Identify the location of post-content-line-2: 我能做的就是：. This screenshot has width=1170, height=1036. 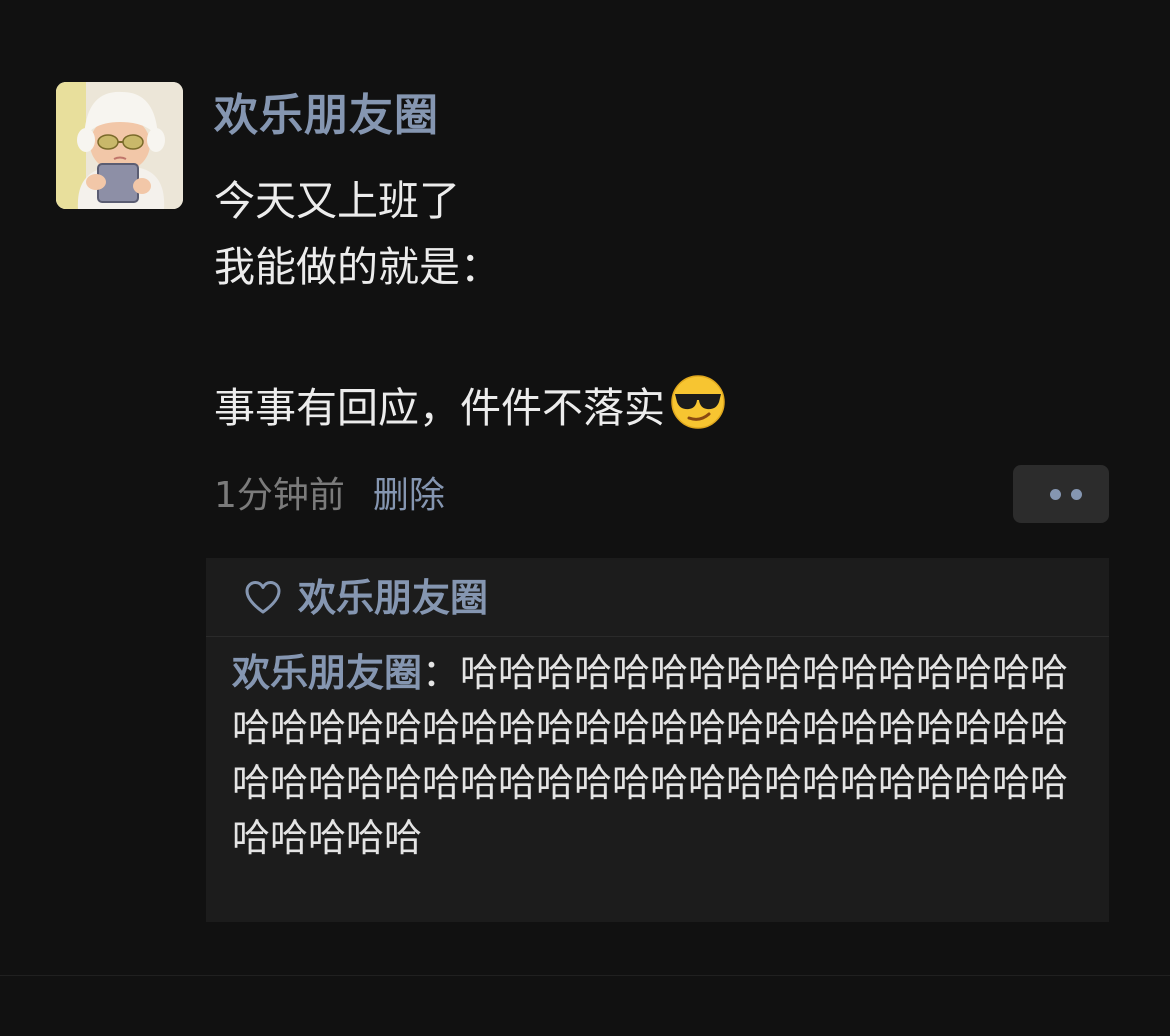
(357, 267).